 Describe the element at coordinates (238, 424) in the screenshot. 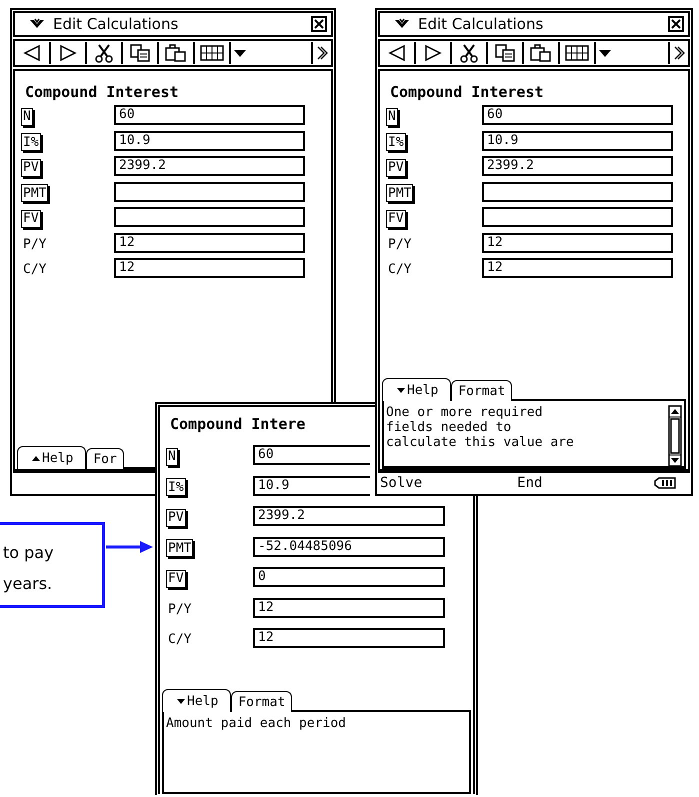

I see `form-heading: Compound Intere` at that location.